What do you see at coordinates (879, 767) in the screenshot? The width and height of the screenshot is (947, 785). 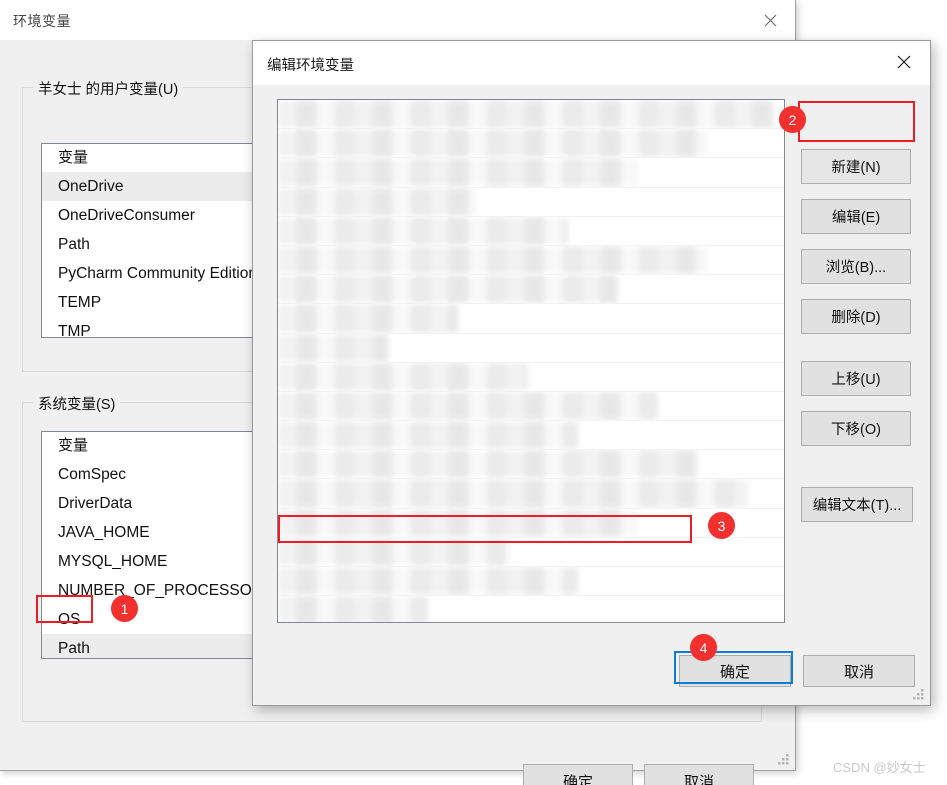 I see `watermark: CSDN @妙女士` at bounding box center [879, 767].